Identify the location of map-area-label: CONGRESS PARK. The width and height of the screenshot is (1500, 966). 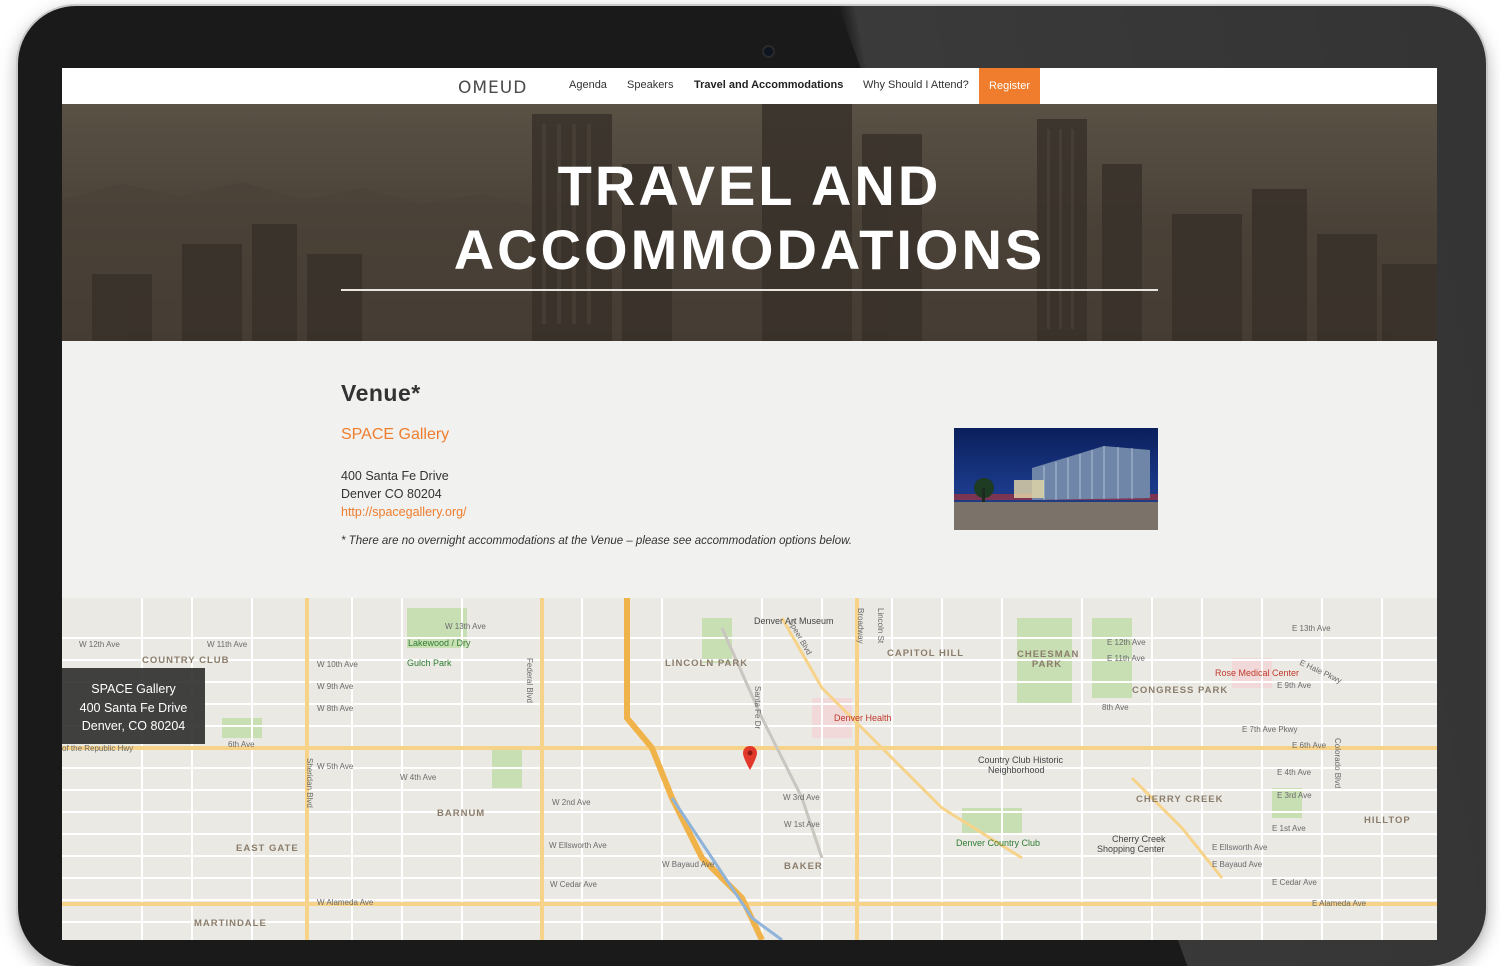
(1180, 690).